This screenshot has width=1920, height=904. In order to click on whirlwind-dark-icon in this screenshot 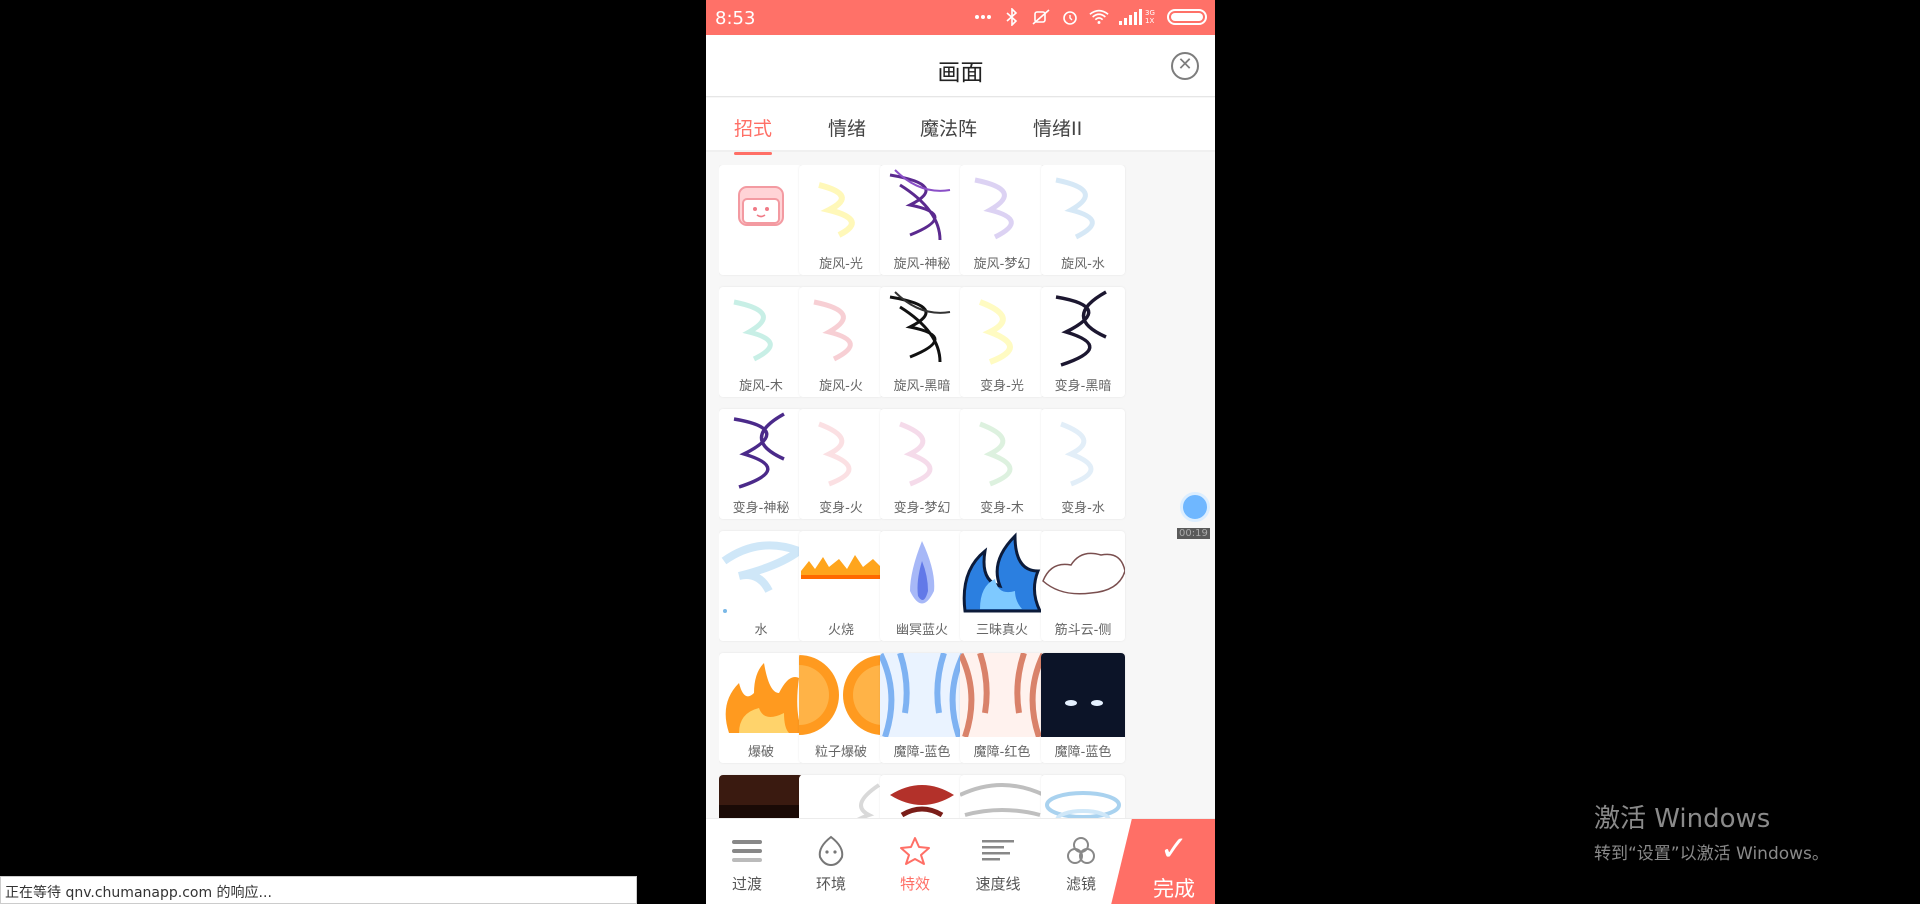, I will do `click(922, 329)`.